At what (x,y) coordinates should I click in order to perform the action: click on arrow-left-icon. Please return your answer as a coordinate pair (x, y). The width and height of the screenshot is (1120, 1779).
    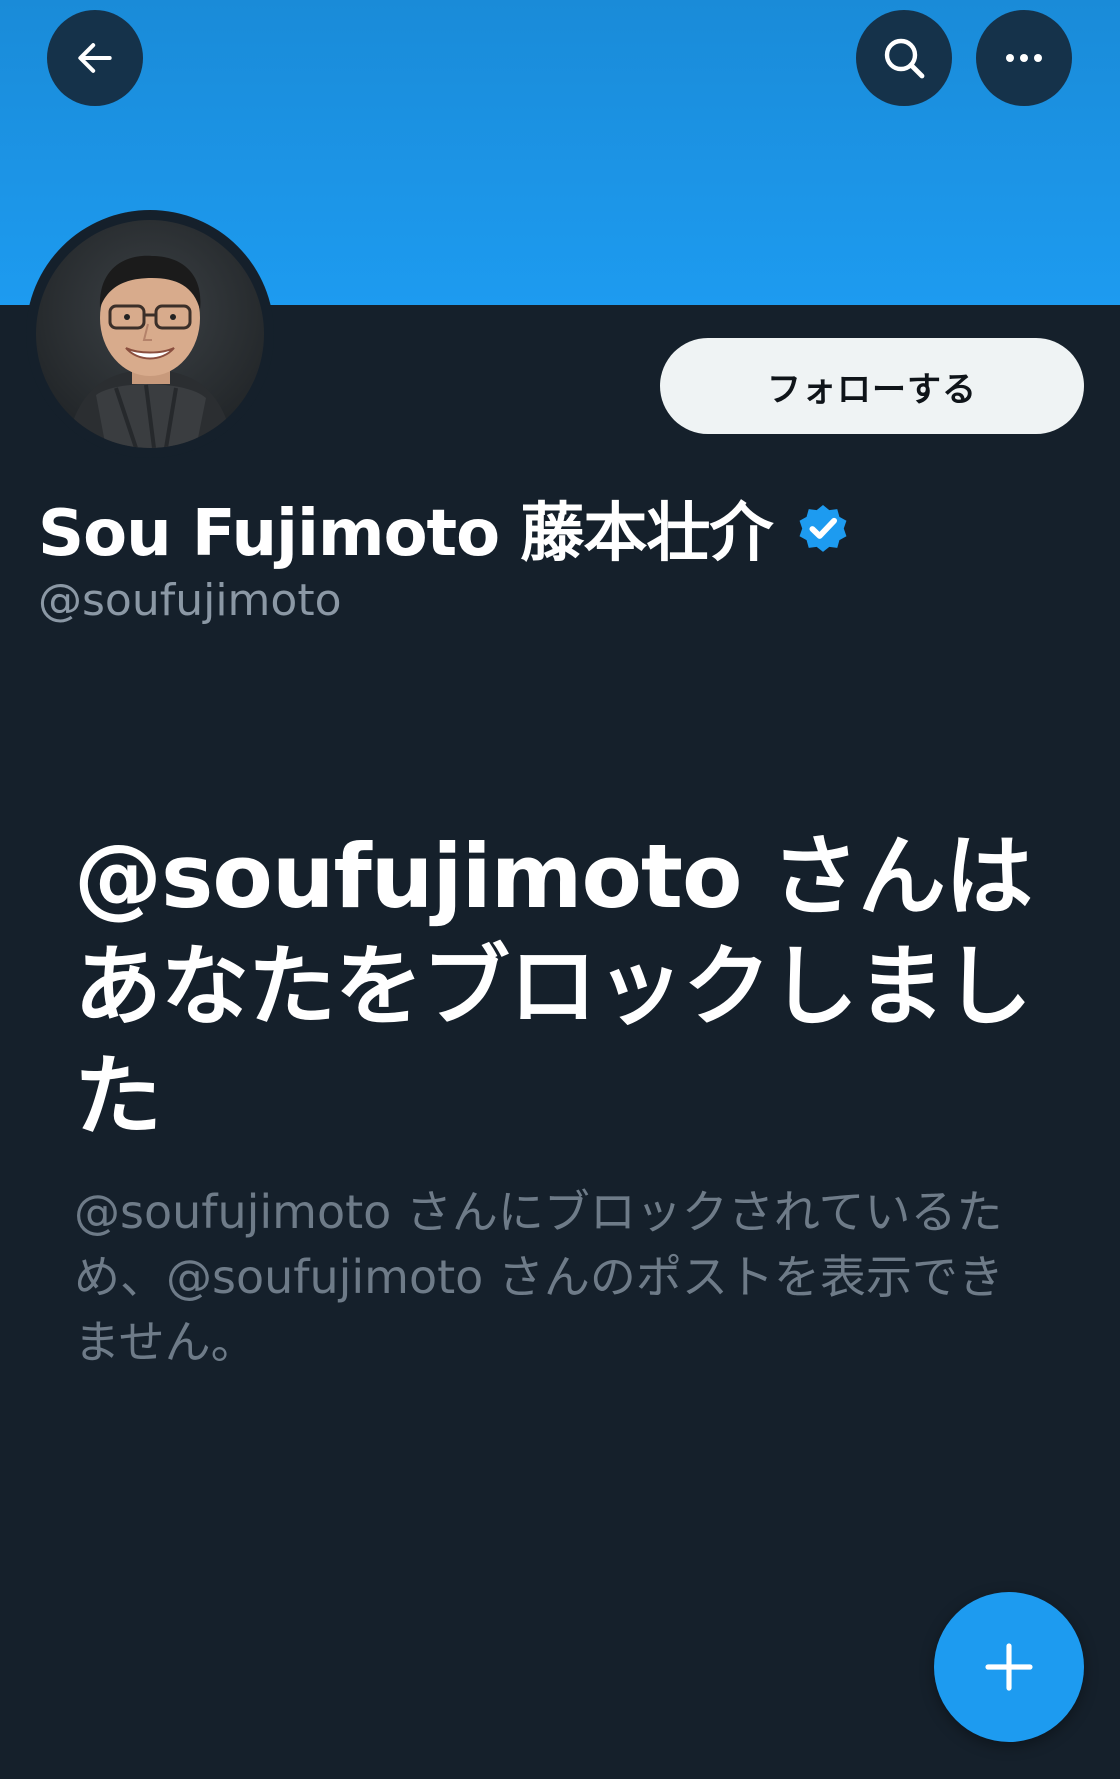
    Looking at the image, I should click on (95, 58).